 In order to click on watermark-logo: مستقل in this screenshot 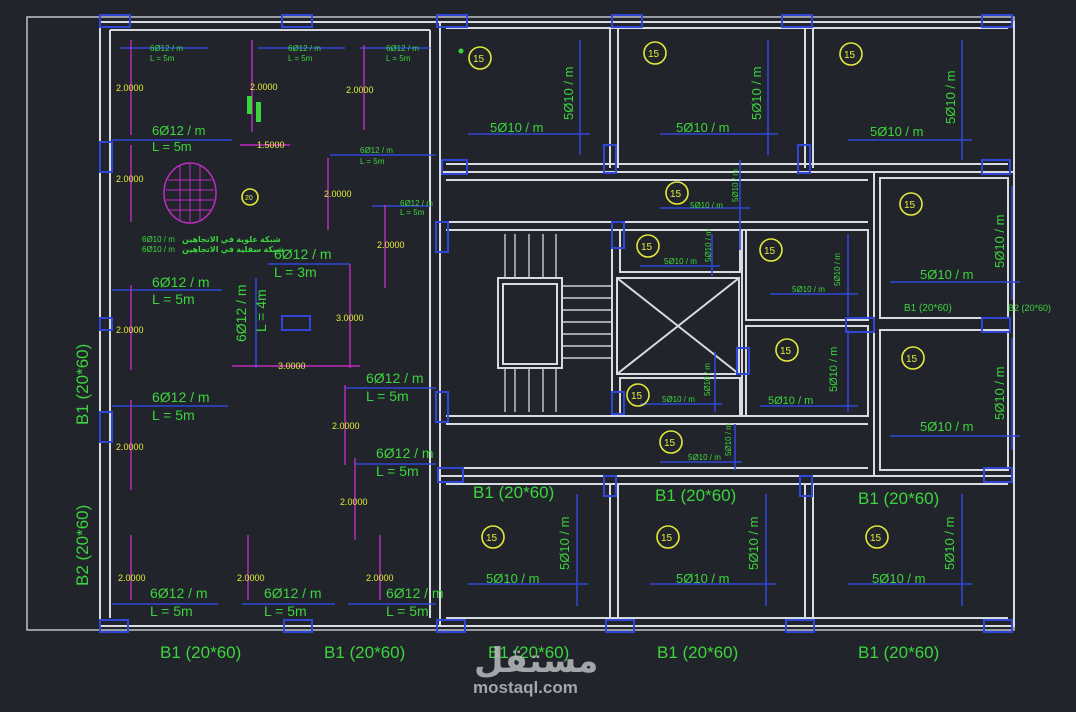, I will do `click(536, 661)`.